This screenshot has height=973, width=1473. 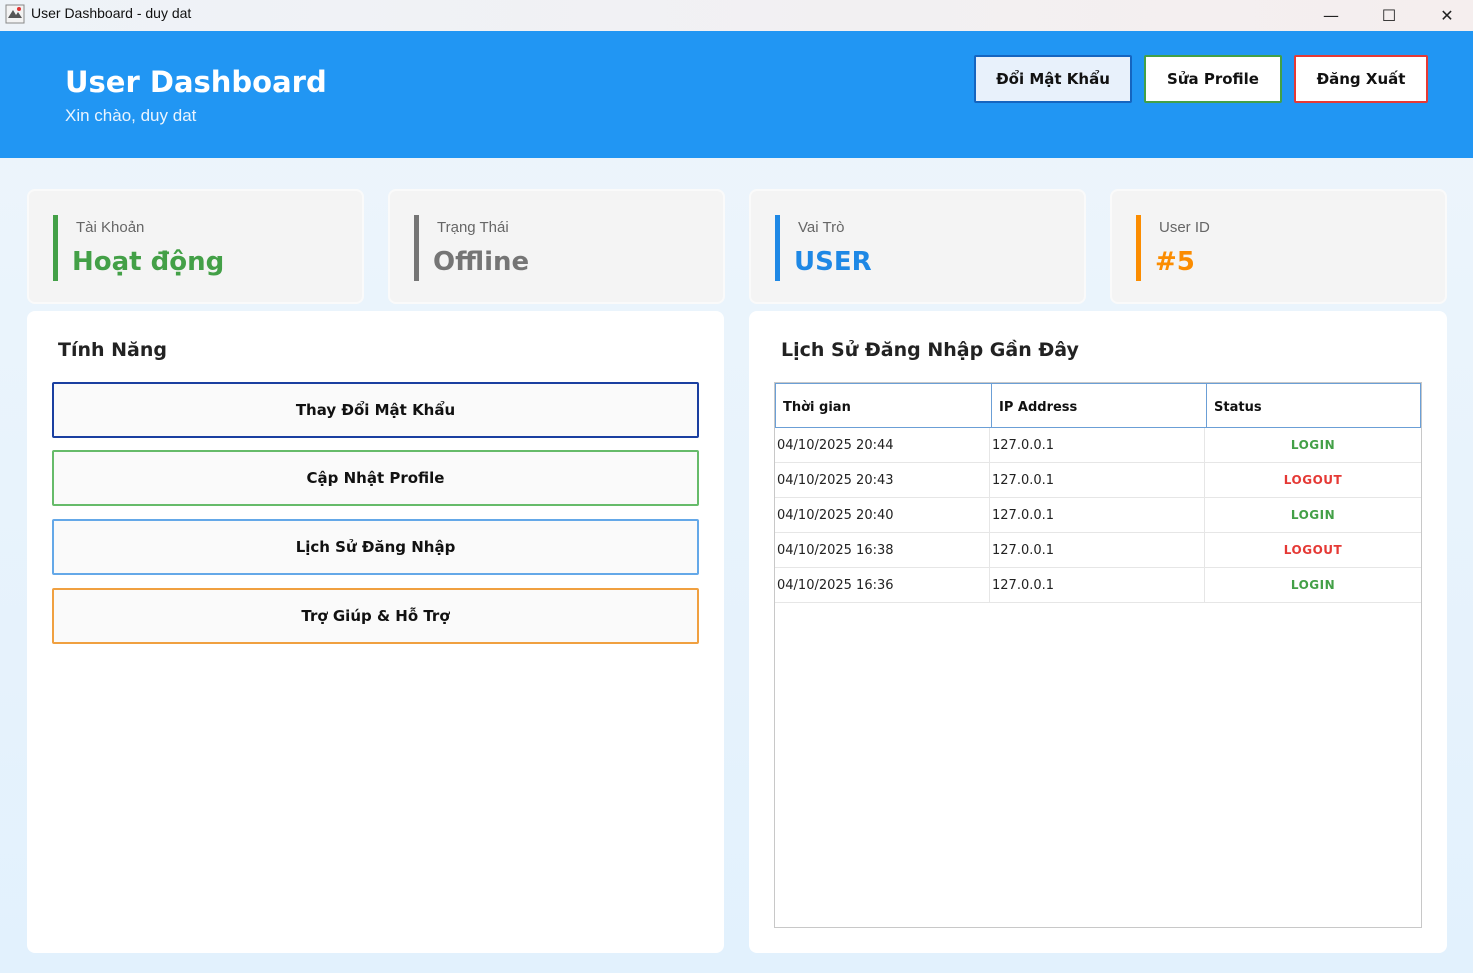 I want to click on column-header-ip: IP Address, so click(x=1098, y=405).